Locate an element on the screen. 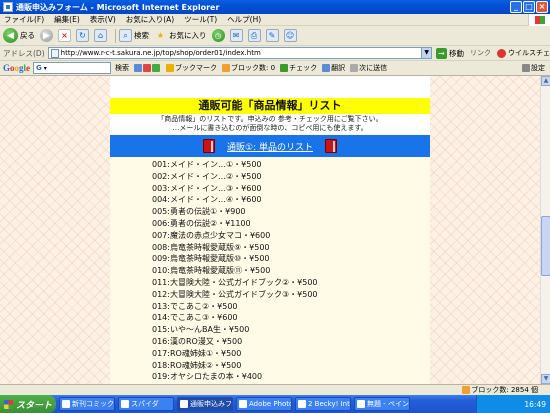 The width and height of the screenshot is (550, 413). home-icon: ⌂ is located at coordinates (100, 35).